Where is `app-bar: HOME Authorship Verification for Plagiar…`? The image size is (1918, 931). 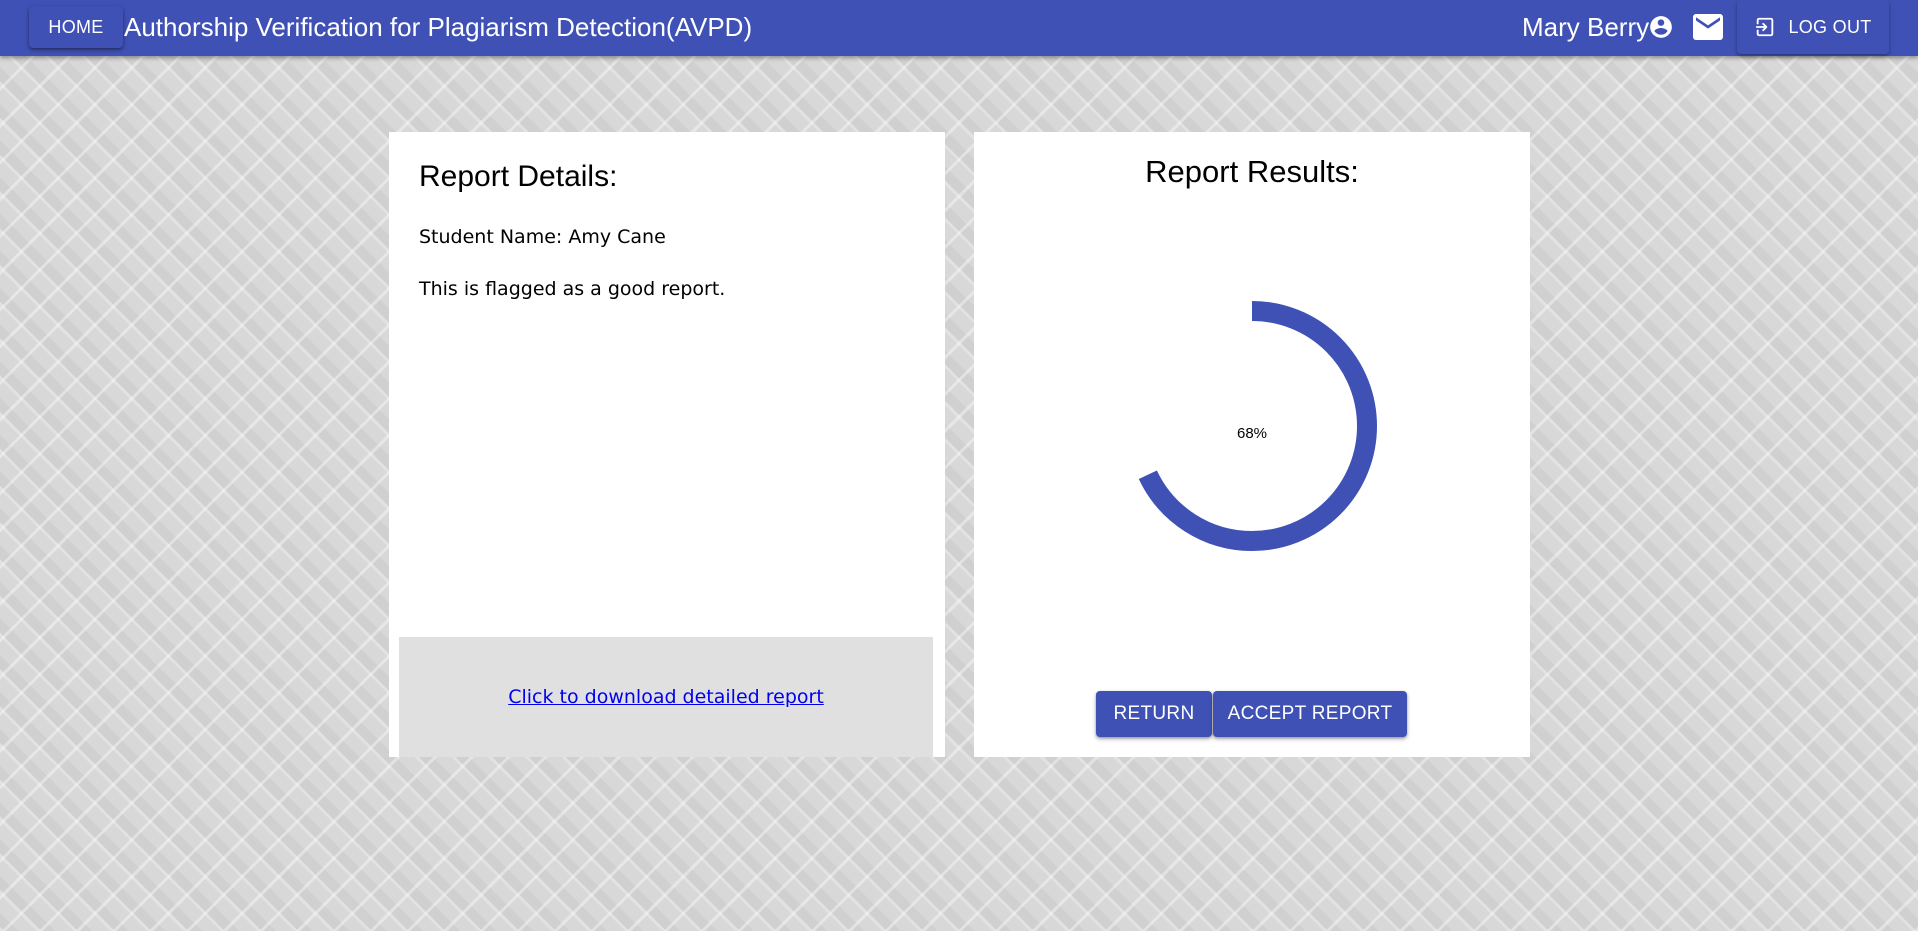
app-bar: HOME Authorship Verification for Plagiar… is located at coordinates (959, 28).